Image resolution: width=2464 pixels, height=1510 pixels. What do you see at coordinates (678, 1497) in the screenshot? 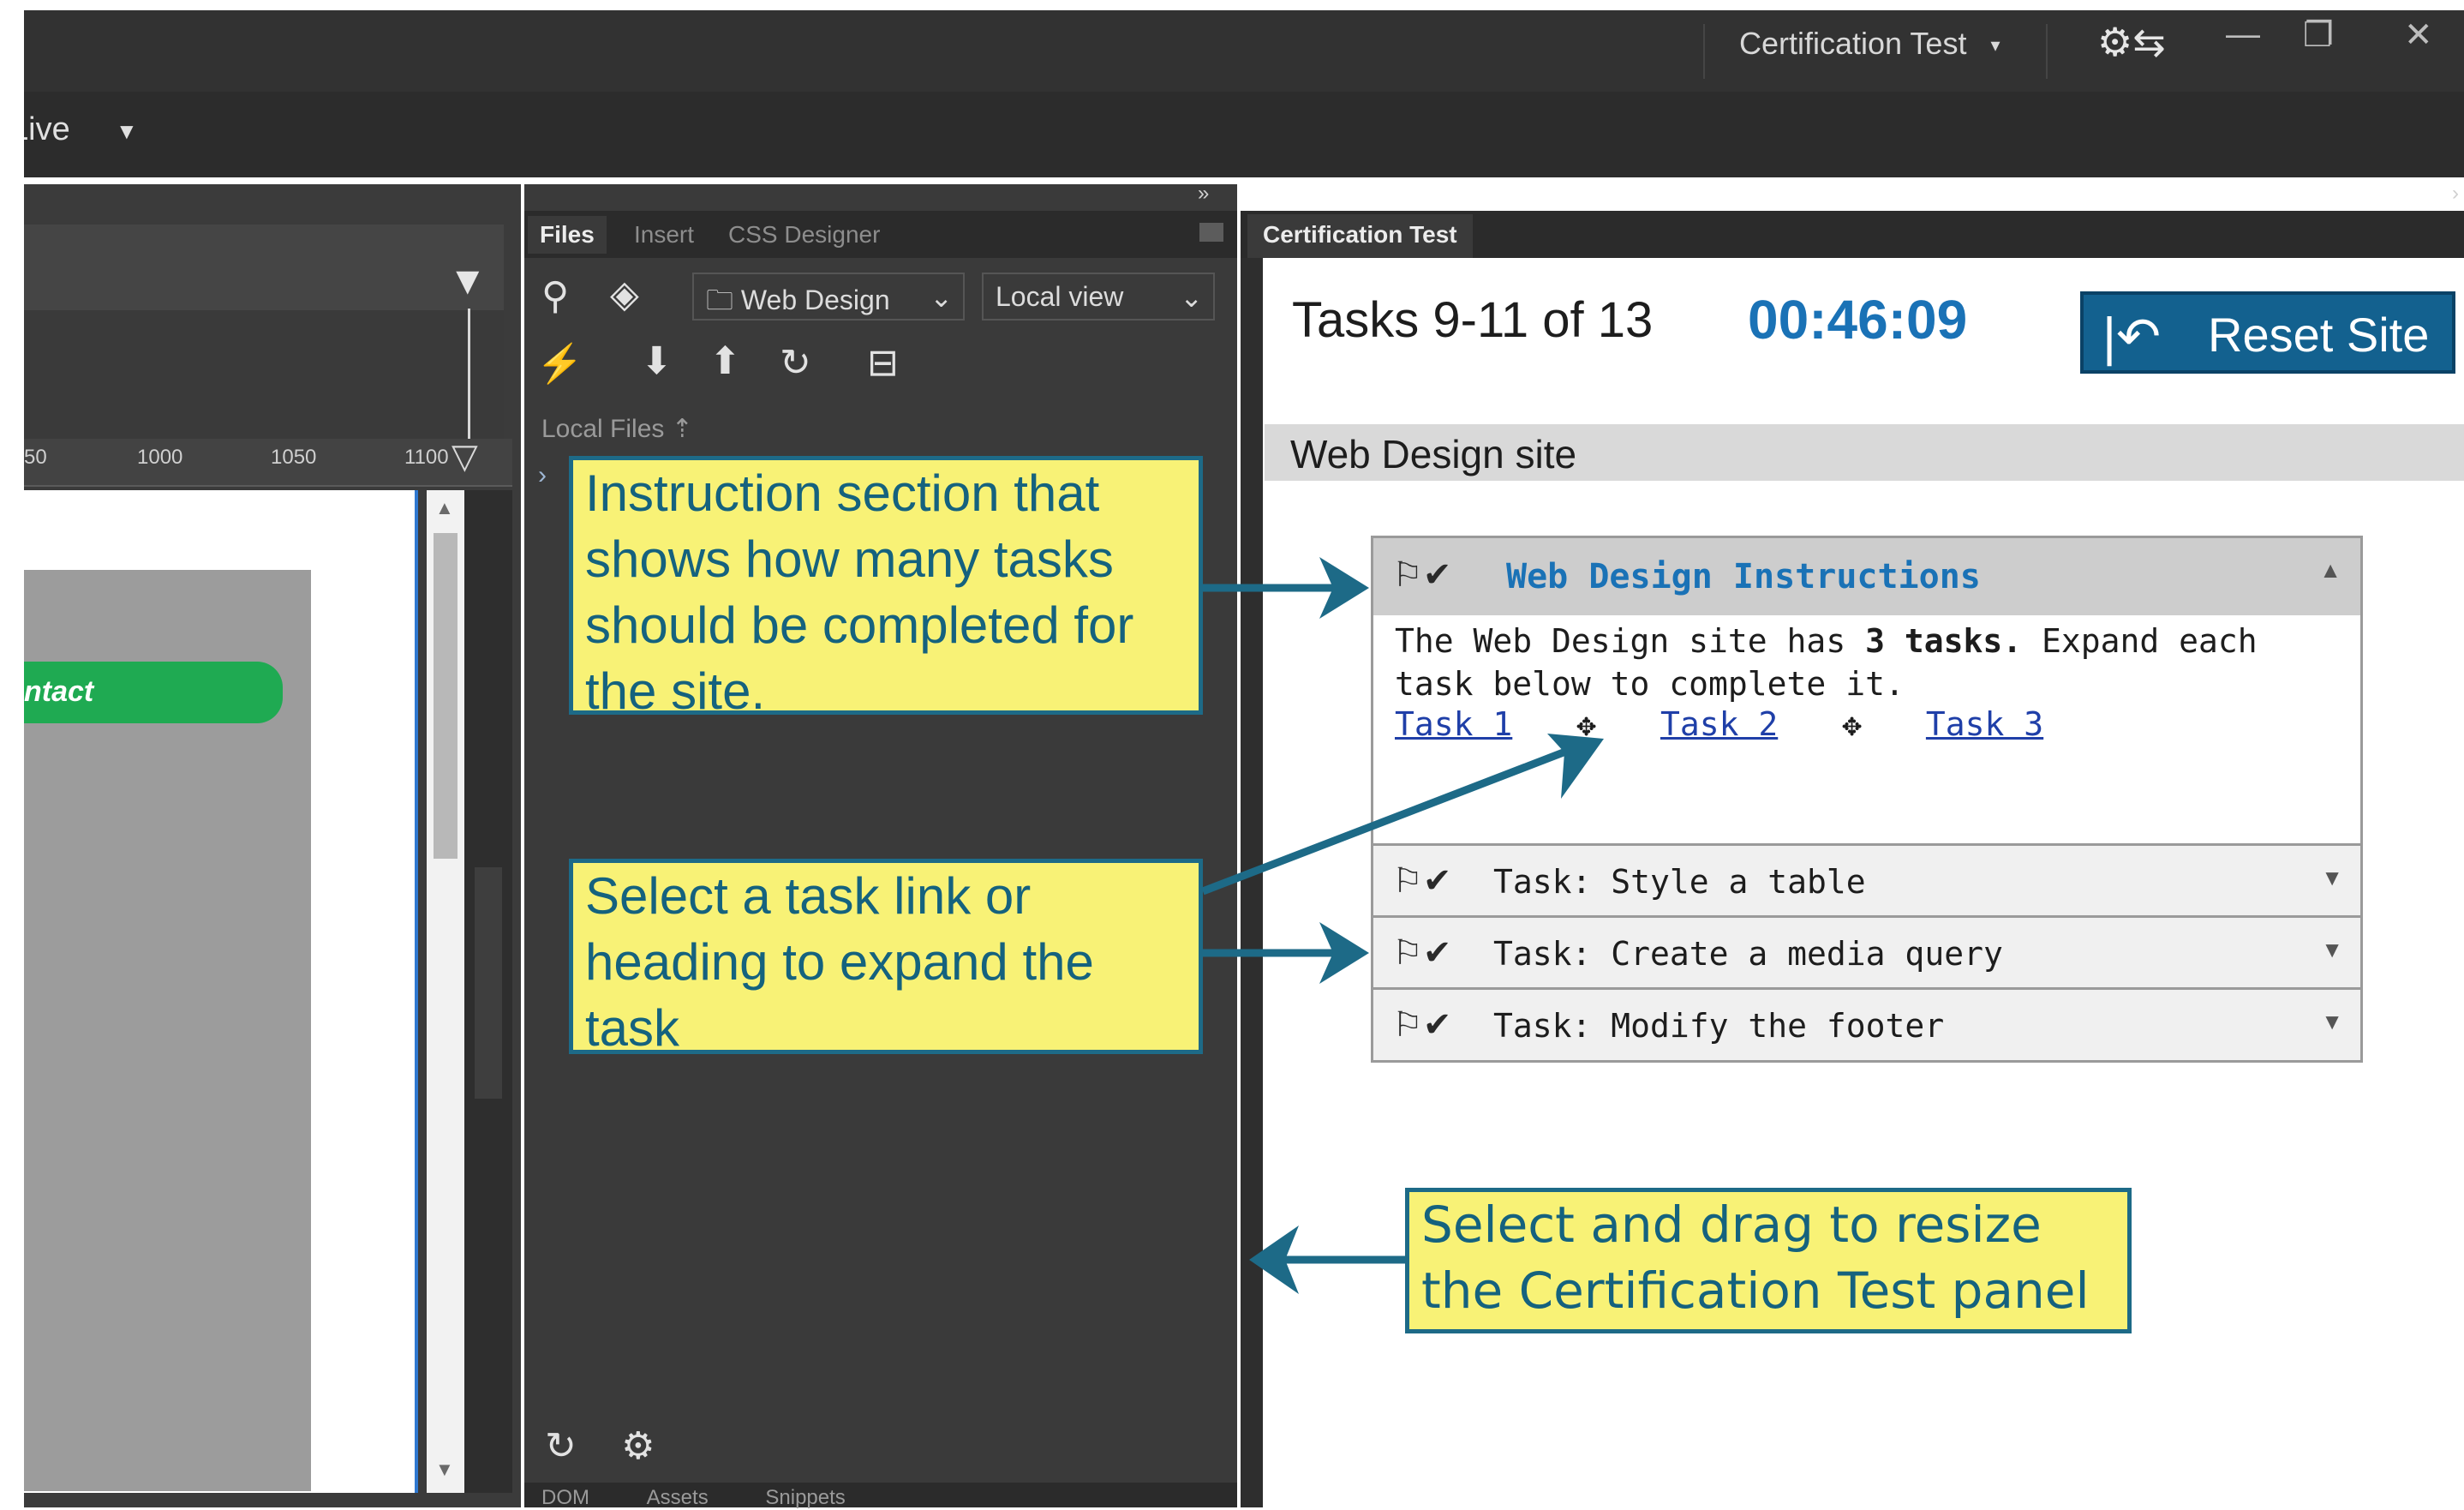
I see `tab-assets: Assets` at bounding box center [678, 1497].